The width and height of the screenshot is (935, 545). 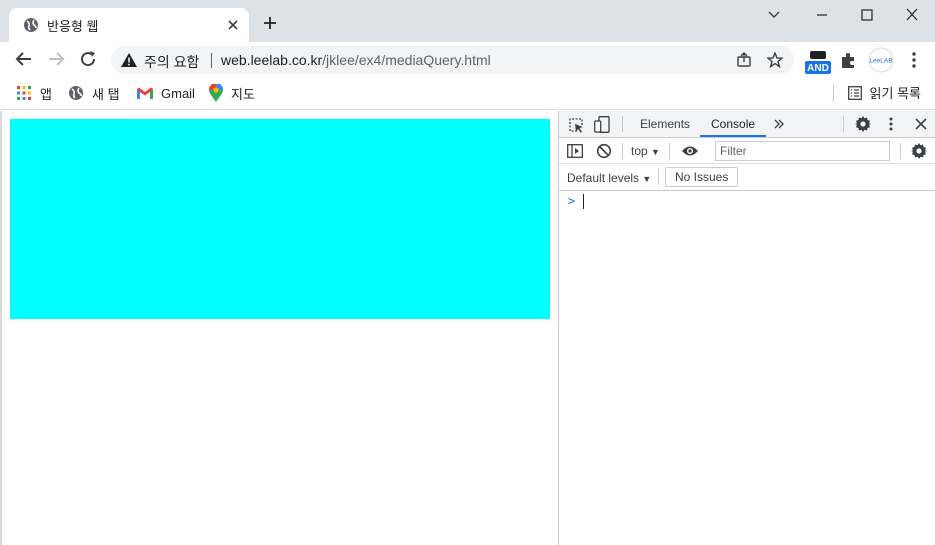 I want to click on not-secure-label: 주의 요함, so click(x=172, y=62).